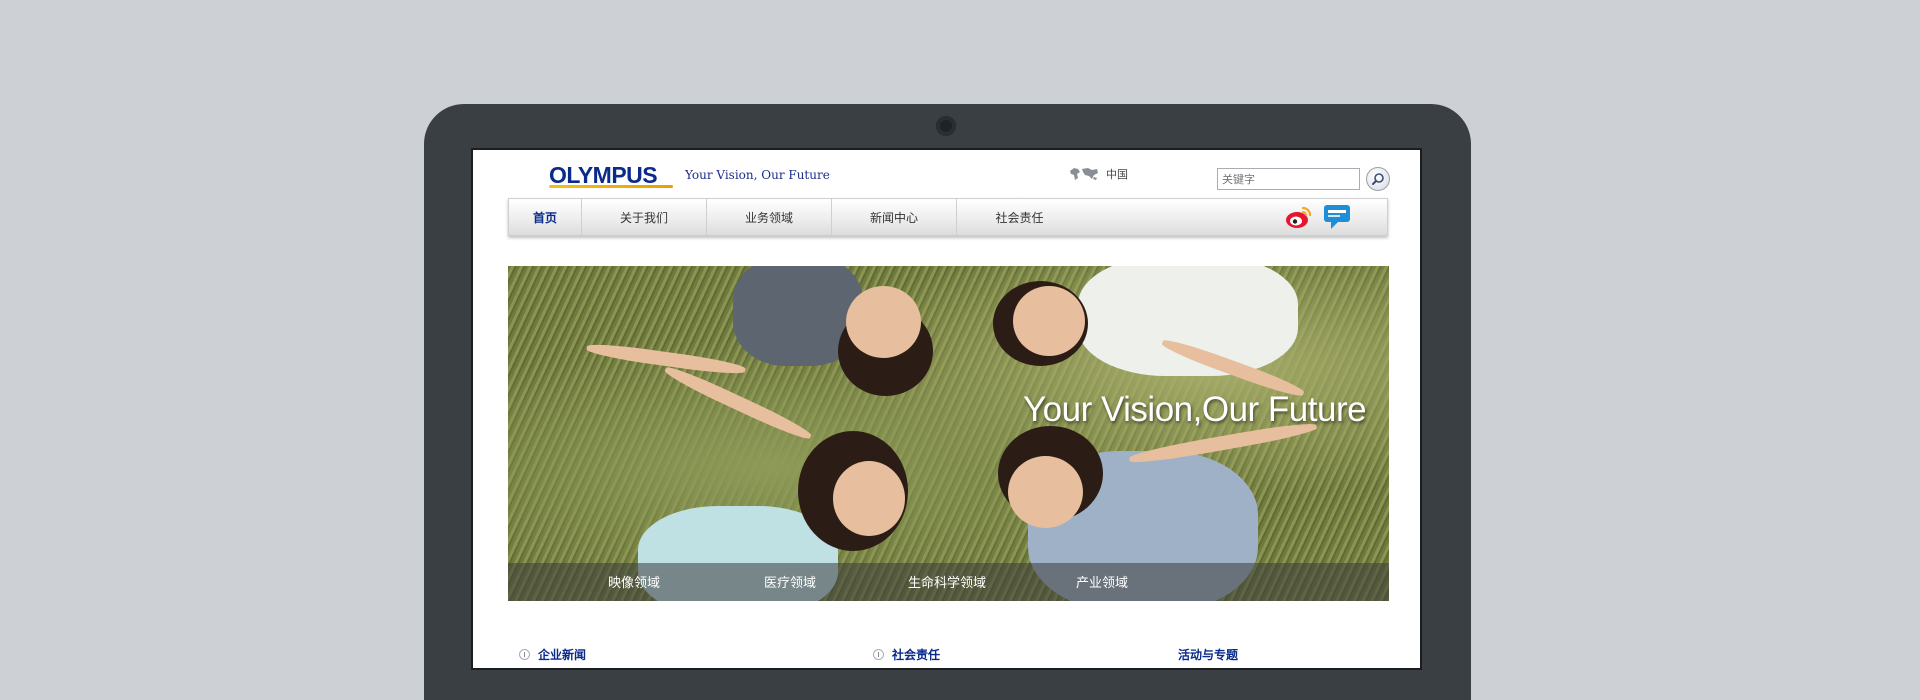 The height and width of the screenshot is (700, 1920). What do you see at coordinates (790, 581) in the screenshot?
I see `banner-link-medical: 医疗领域` at bounding box center [790, 581].